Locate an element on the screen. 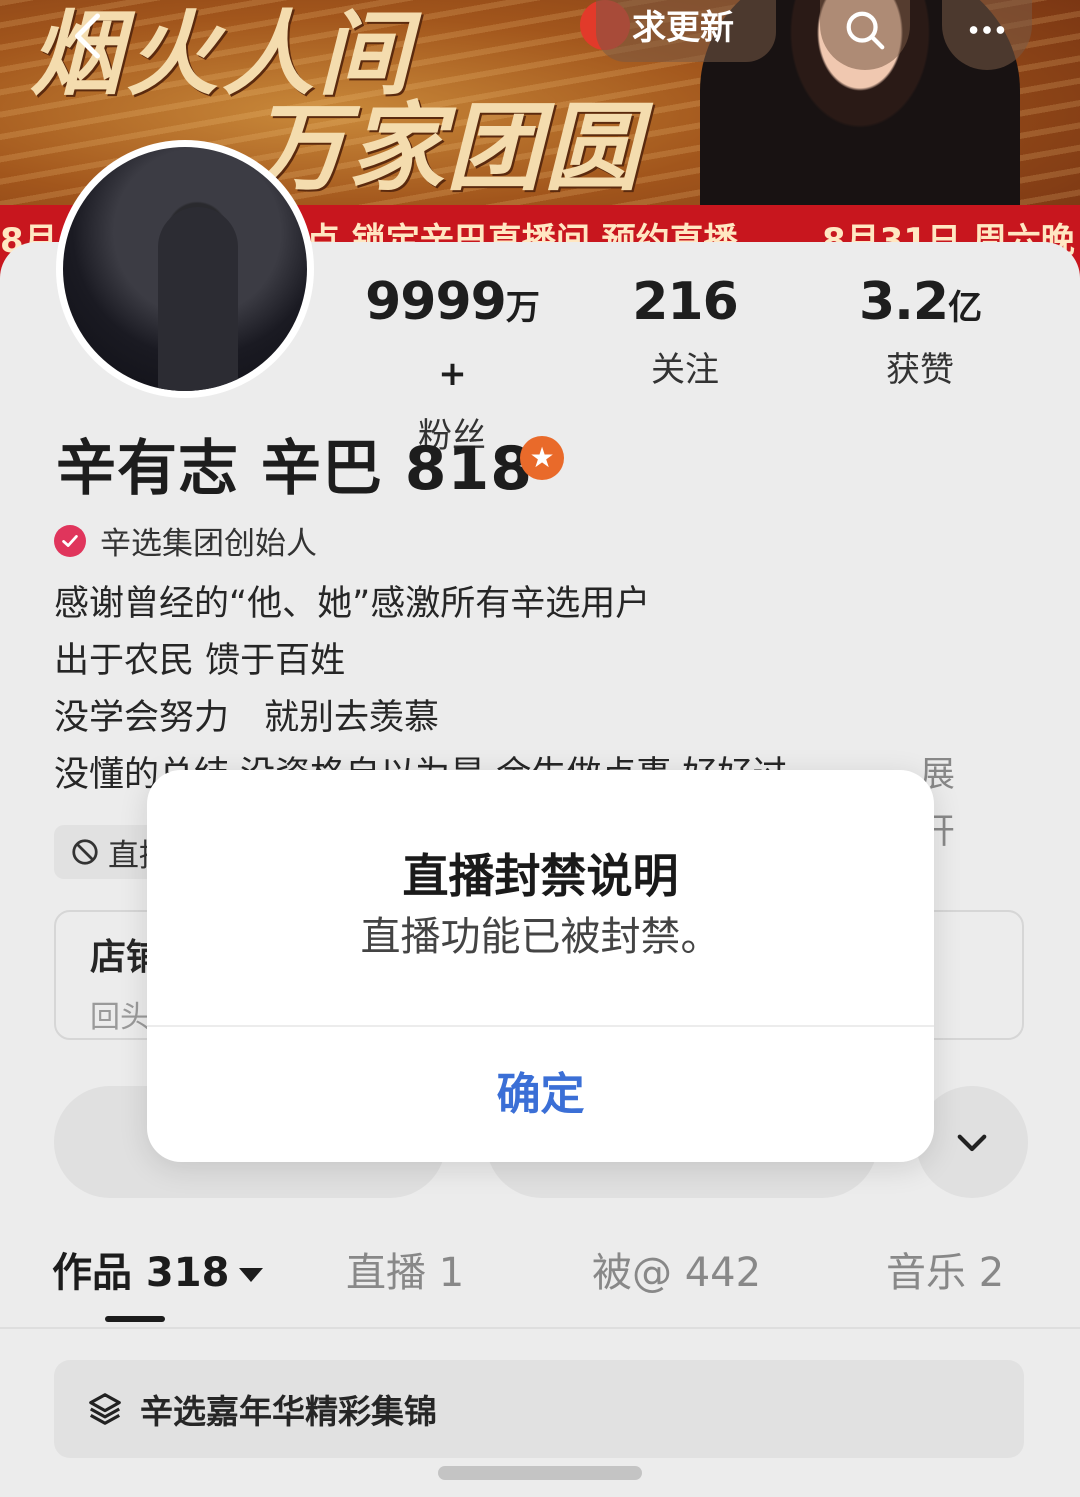 The image size is (1080, 1497). tab-mentions: 被@ 442 is located at coordinates (676, 1269).